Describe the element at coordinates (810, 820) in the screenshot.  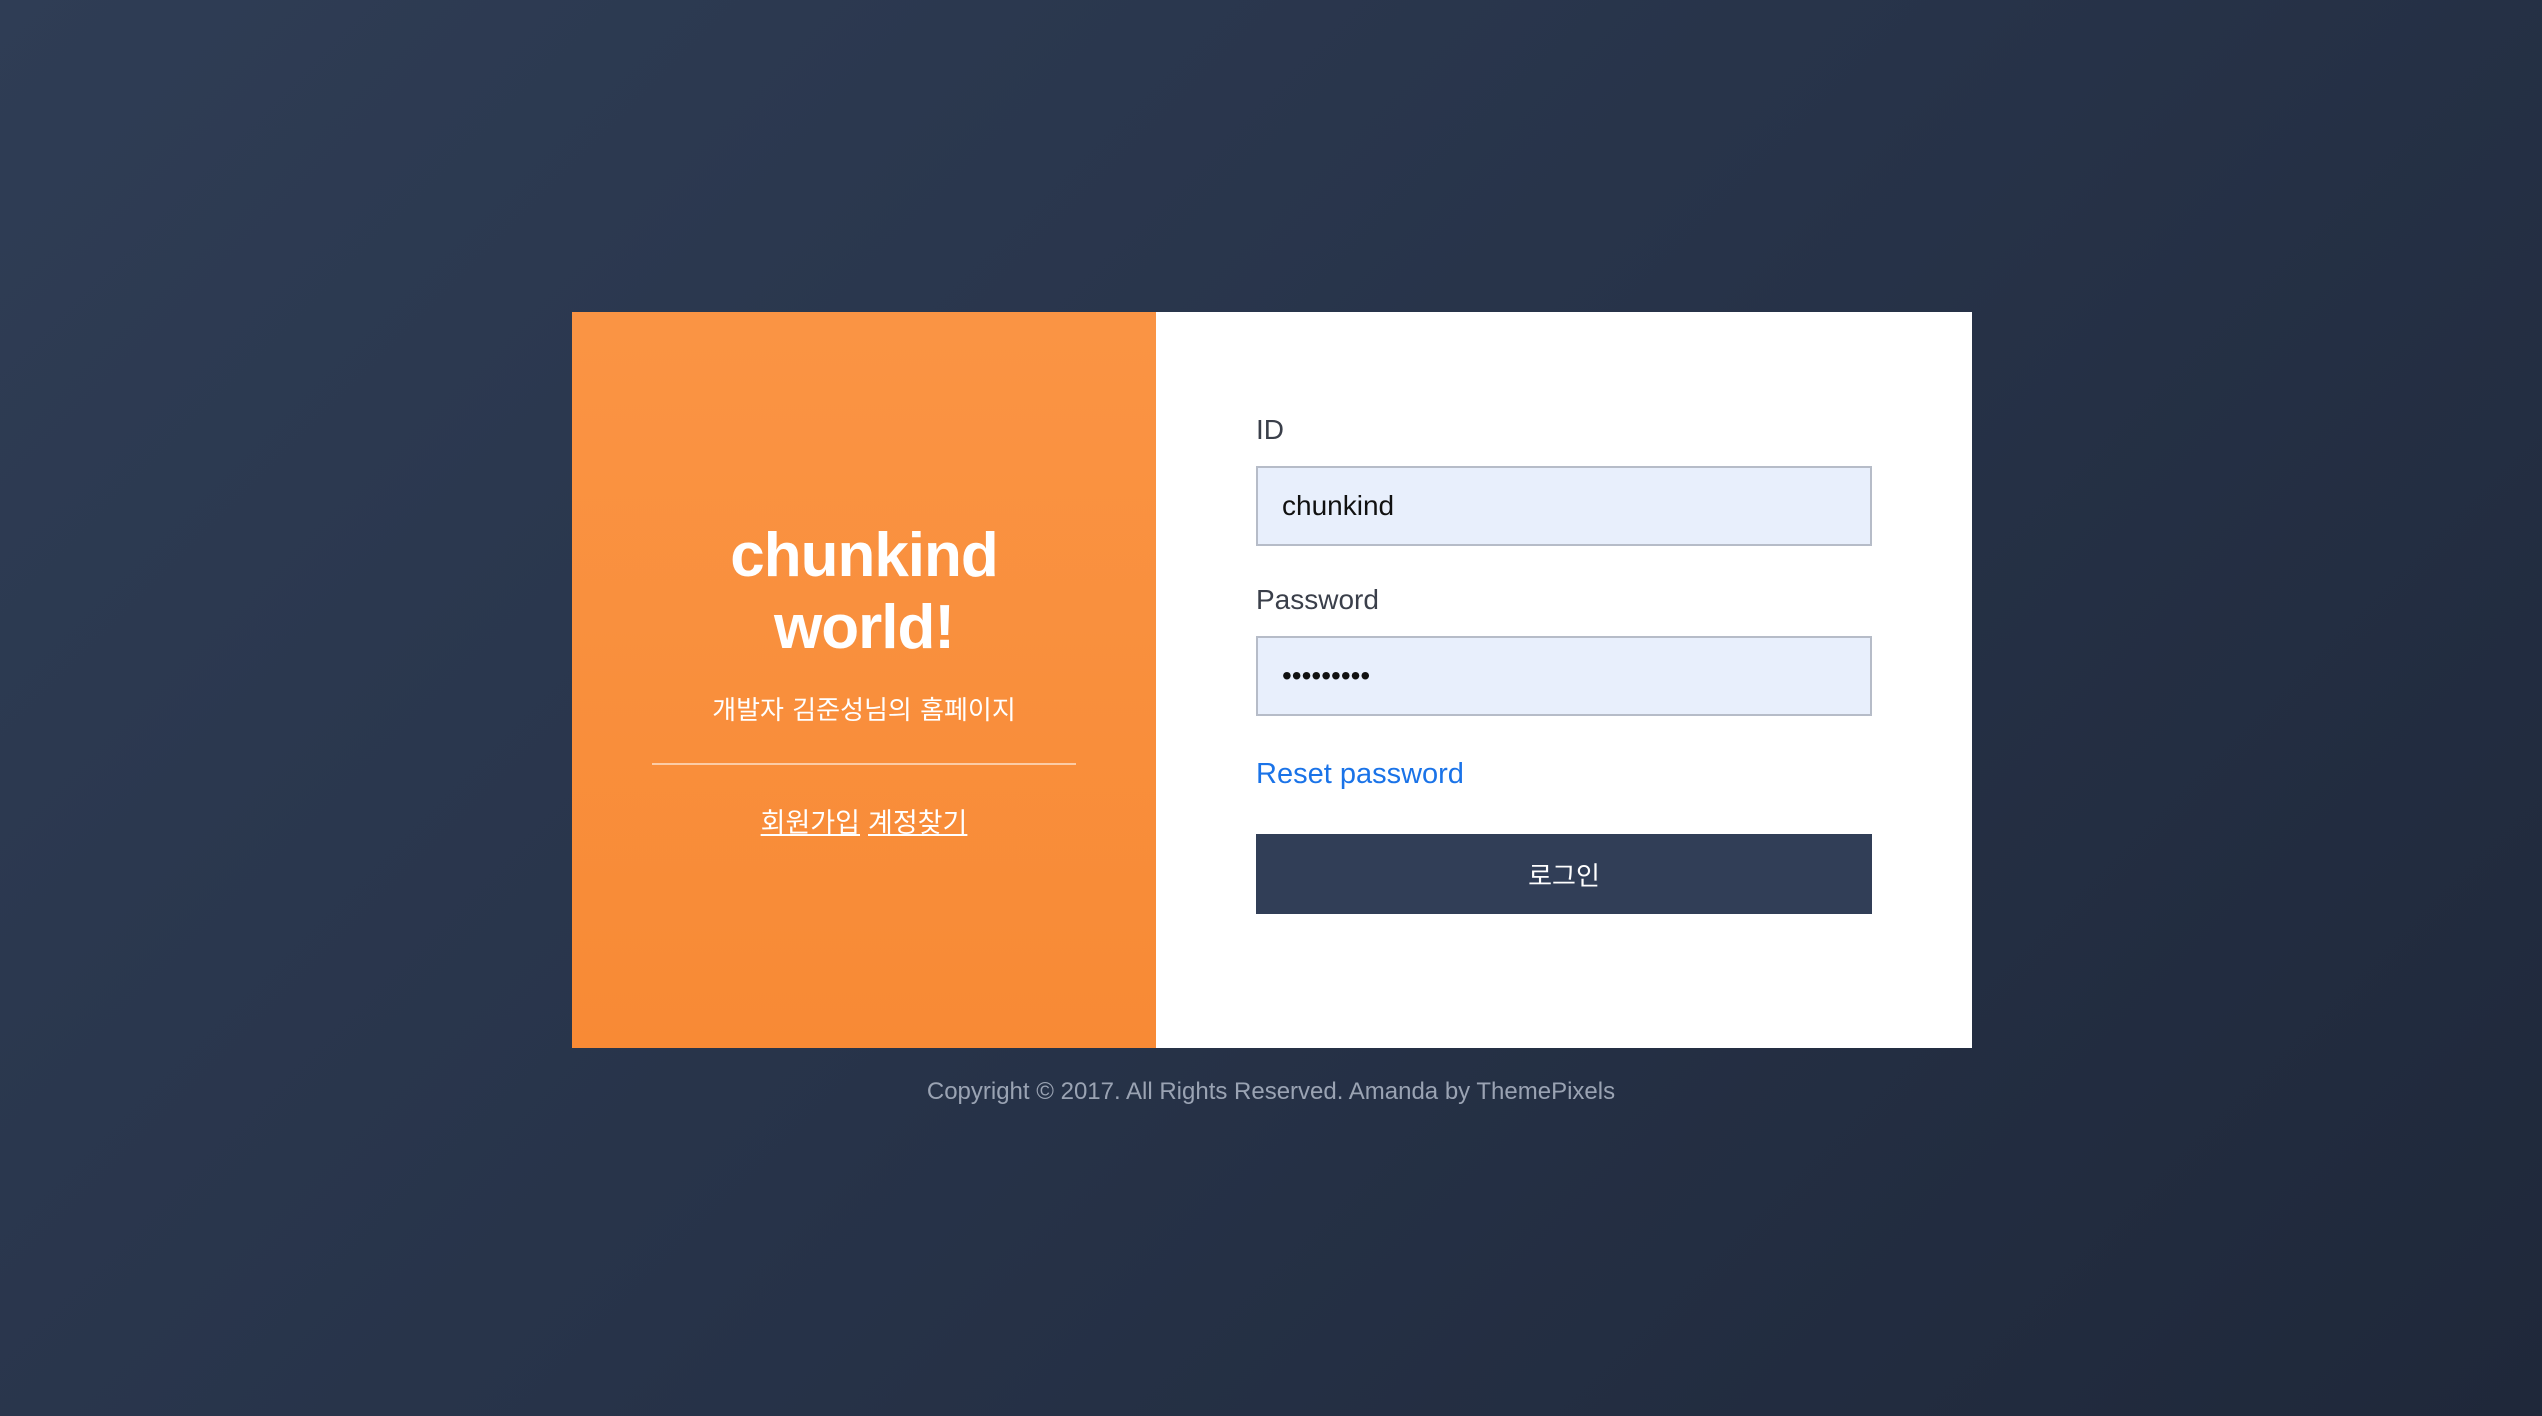
I see `signup-link: 회원가입` at that location.